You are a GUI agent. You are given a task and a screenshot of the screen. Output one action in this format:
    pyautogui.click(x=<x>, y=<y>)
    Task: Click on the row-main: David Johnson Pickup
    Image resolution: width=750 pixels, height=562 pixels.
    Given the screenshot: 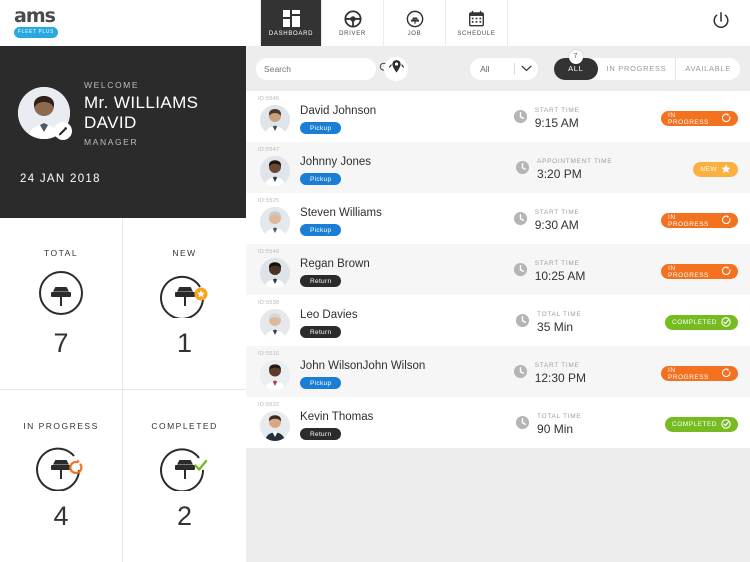 What is the action you would take?
    pyautogui.click(x=406, y=117)
    